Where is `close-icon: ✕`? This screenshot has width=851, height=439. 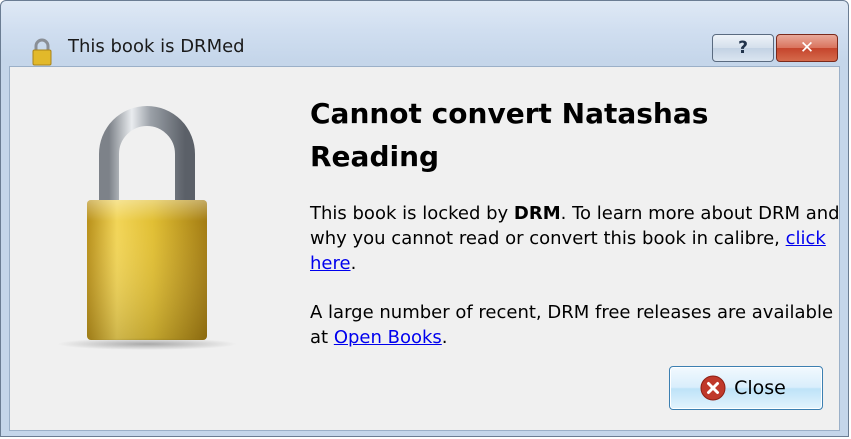 close-icon: ✕ is located at coordinates (807, 48).